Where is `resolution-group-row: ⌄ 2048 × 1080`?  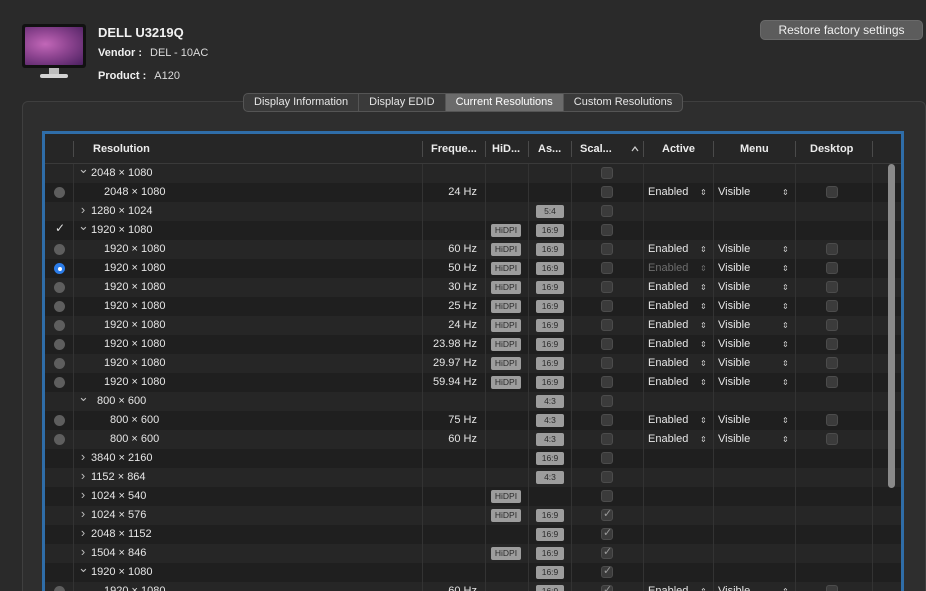 resolution-group-row: ⌄ 2048 × 1080 is located at coordinates (473, 172).